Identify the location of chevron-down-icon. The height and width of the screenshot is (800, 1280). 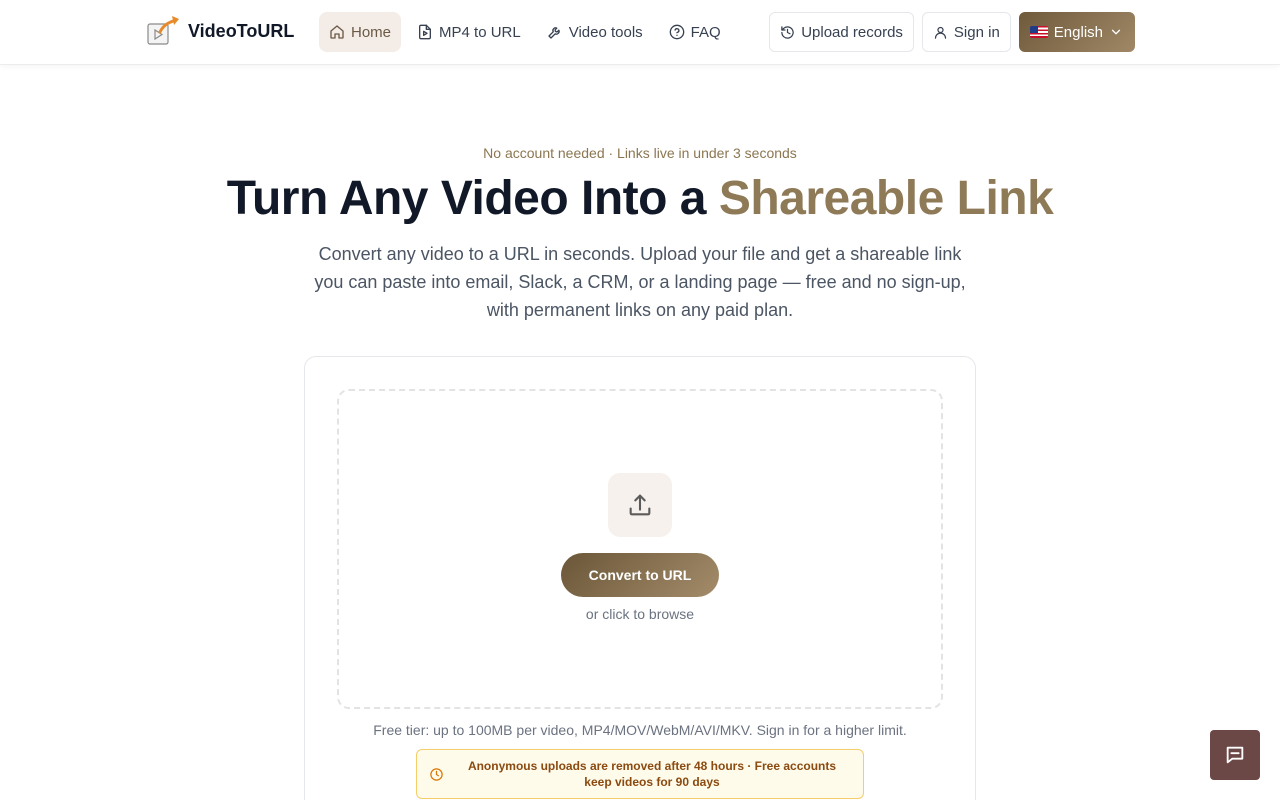
(1116, 32).